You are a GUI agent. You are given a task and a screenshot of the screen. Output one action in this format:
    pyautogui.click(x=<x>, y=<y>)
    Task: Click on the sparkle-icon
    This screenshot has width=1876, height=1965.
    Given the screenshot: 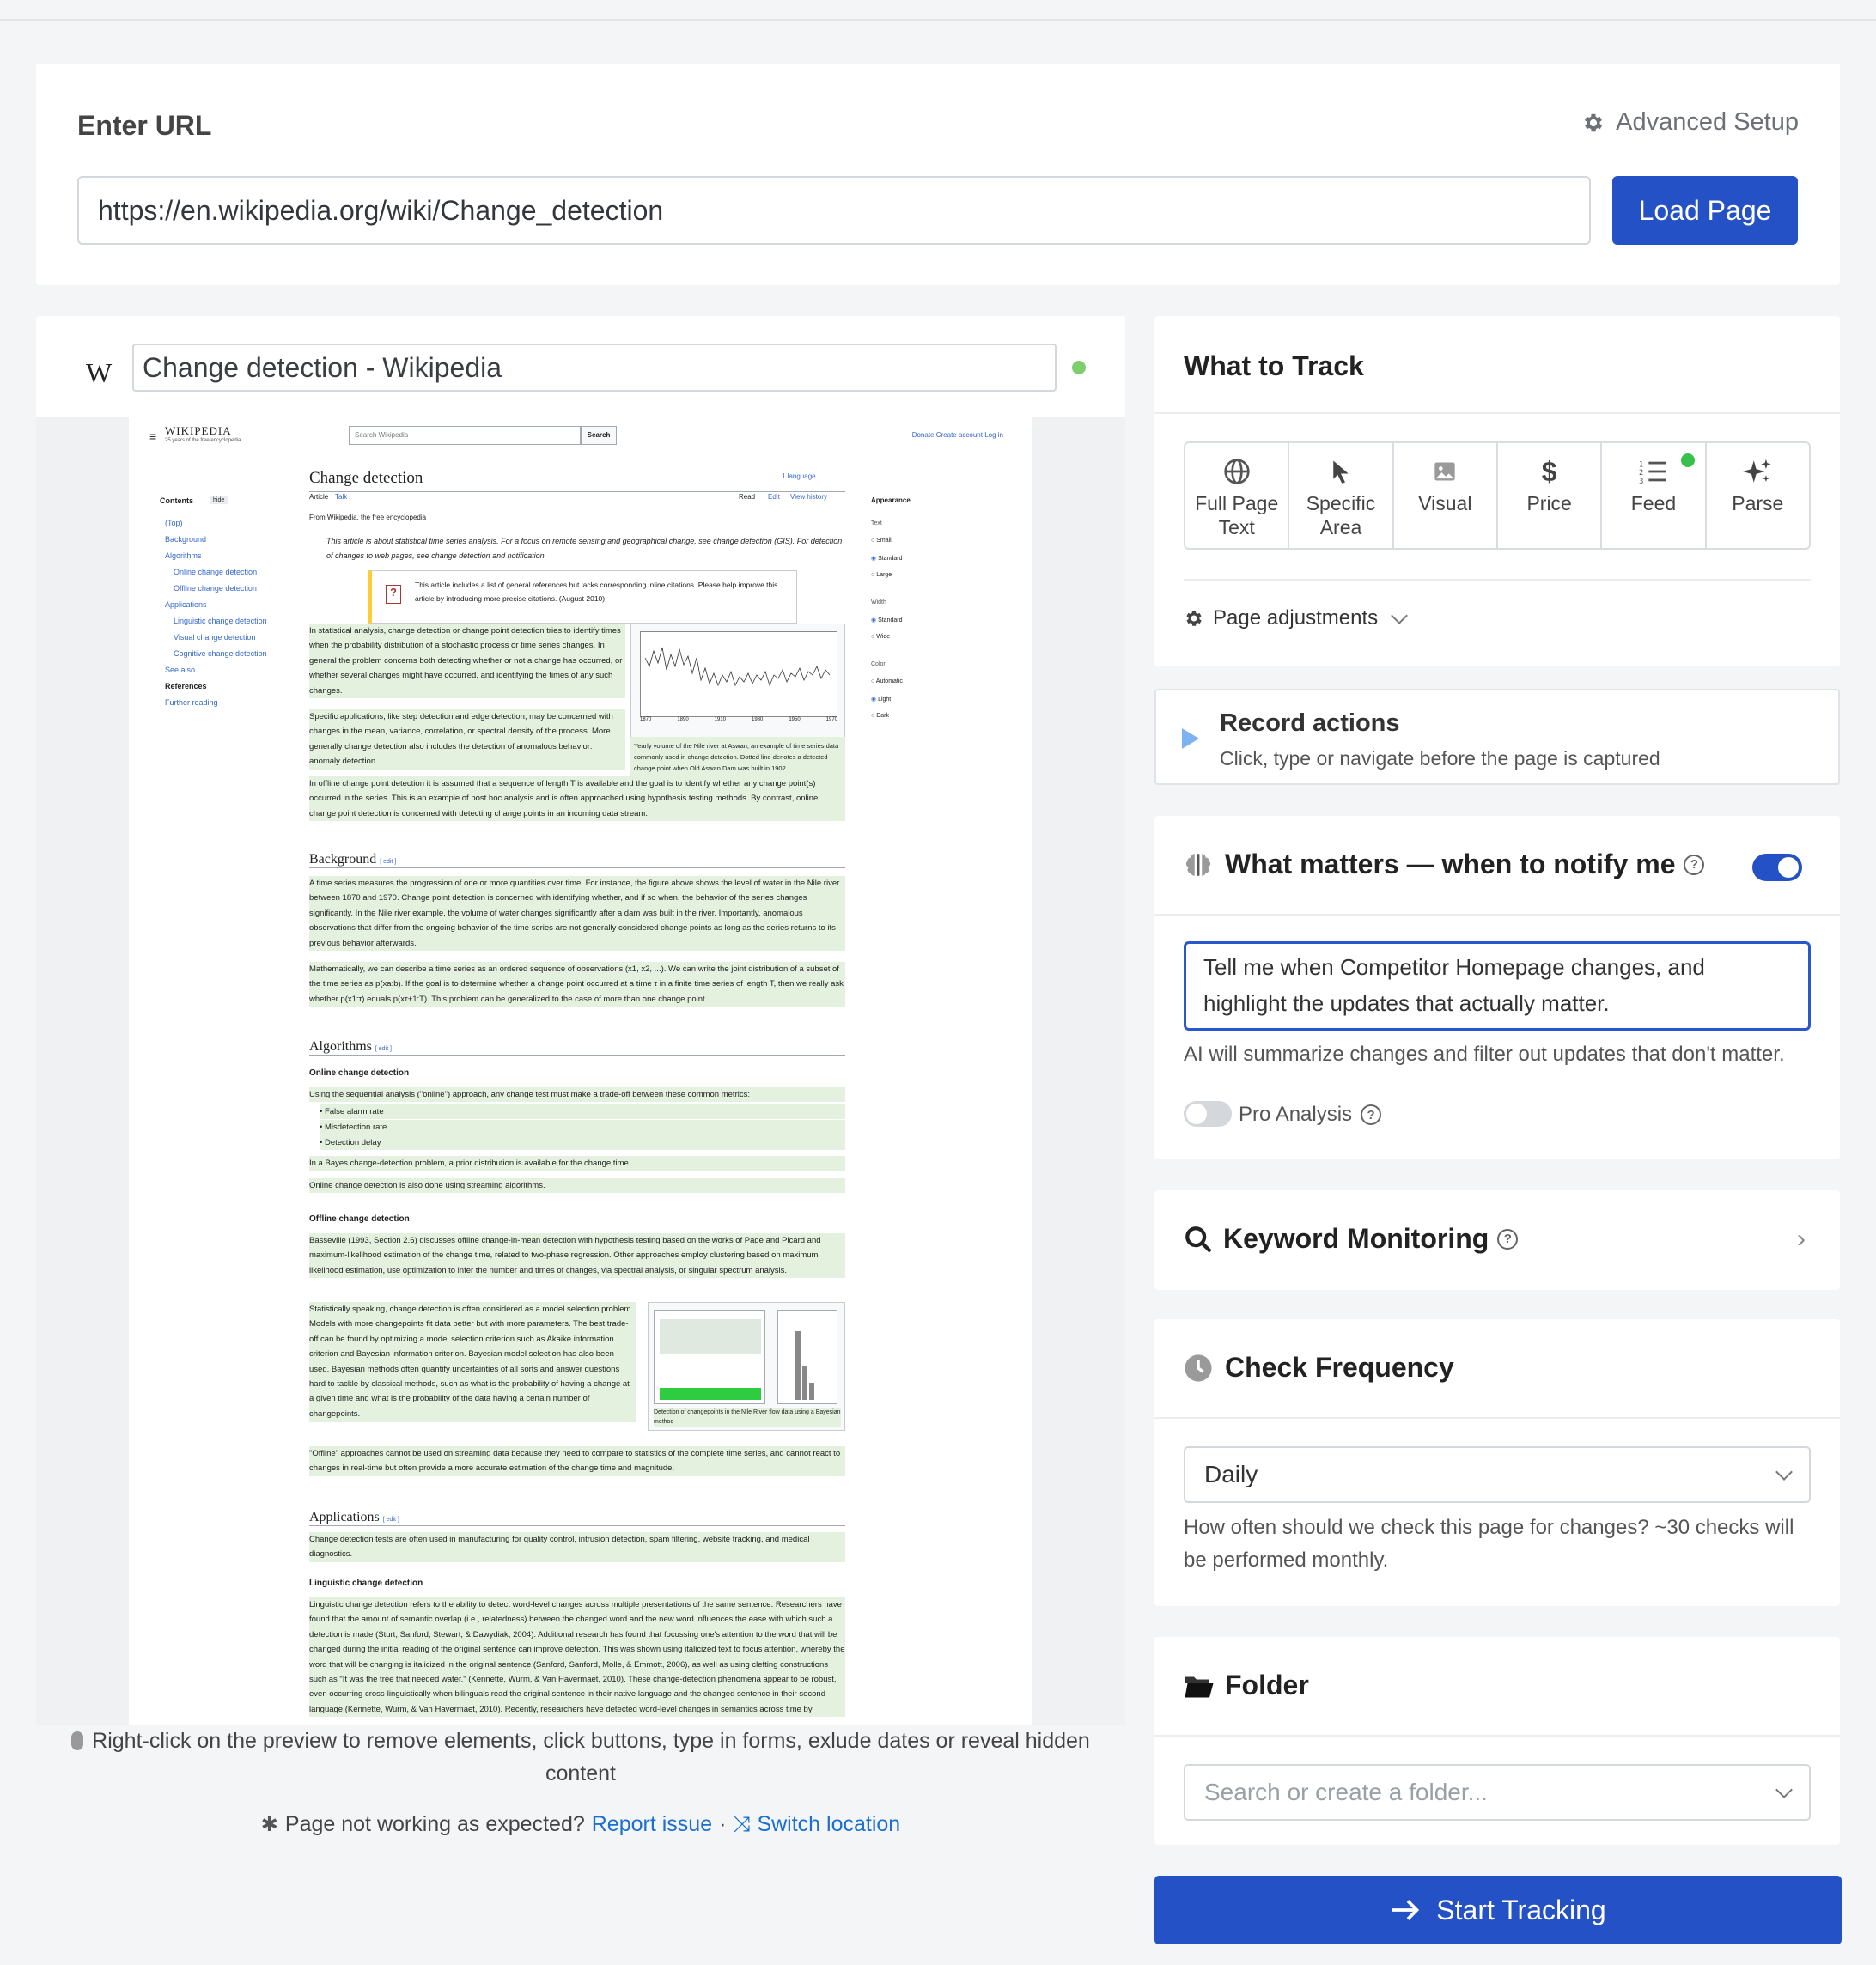 What is the action you would take?
    pyautogui.click(x=1757, y=471)
    